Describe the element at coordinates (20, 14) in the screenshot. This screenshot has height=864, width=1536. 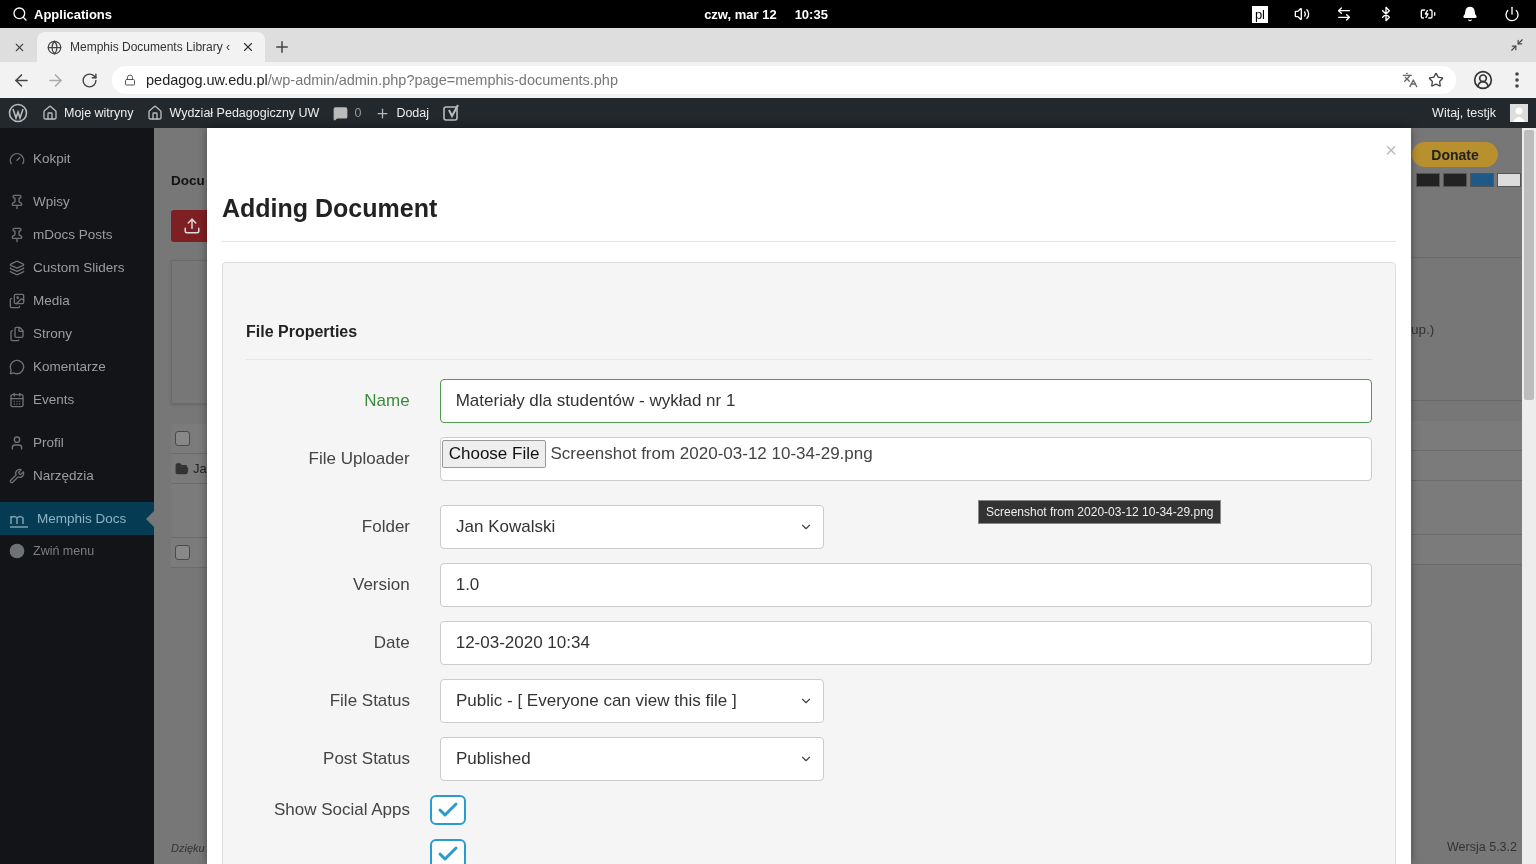
I see `search-icon` at that location.